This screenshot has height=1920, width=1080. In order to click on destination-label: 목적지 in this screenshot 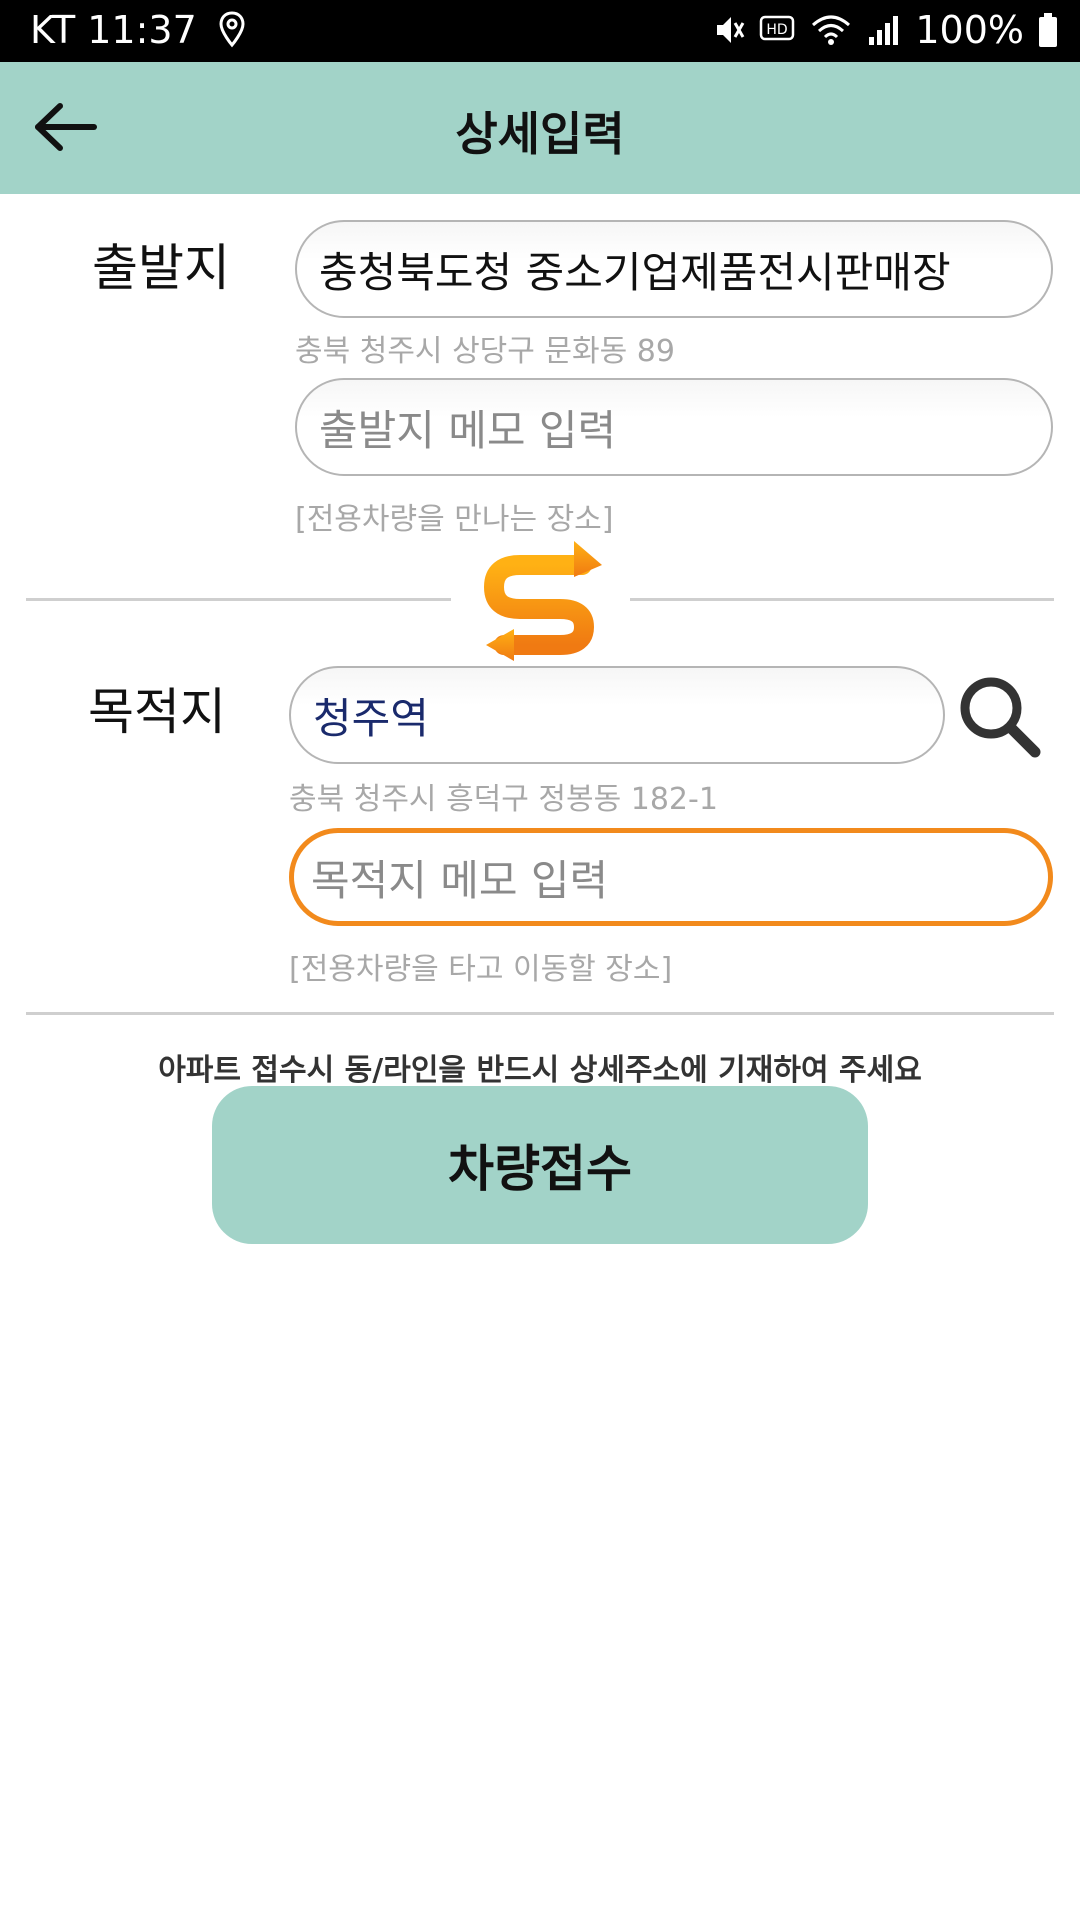, I will do `click(157, 712)`.